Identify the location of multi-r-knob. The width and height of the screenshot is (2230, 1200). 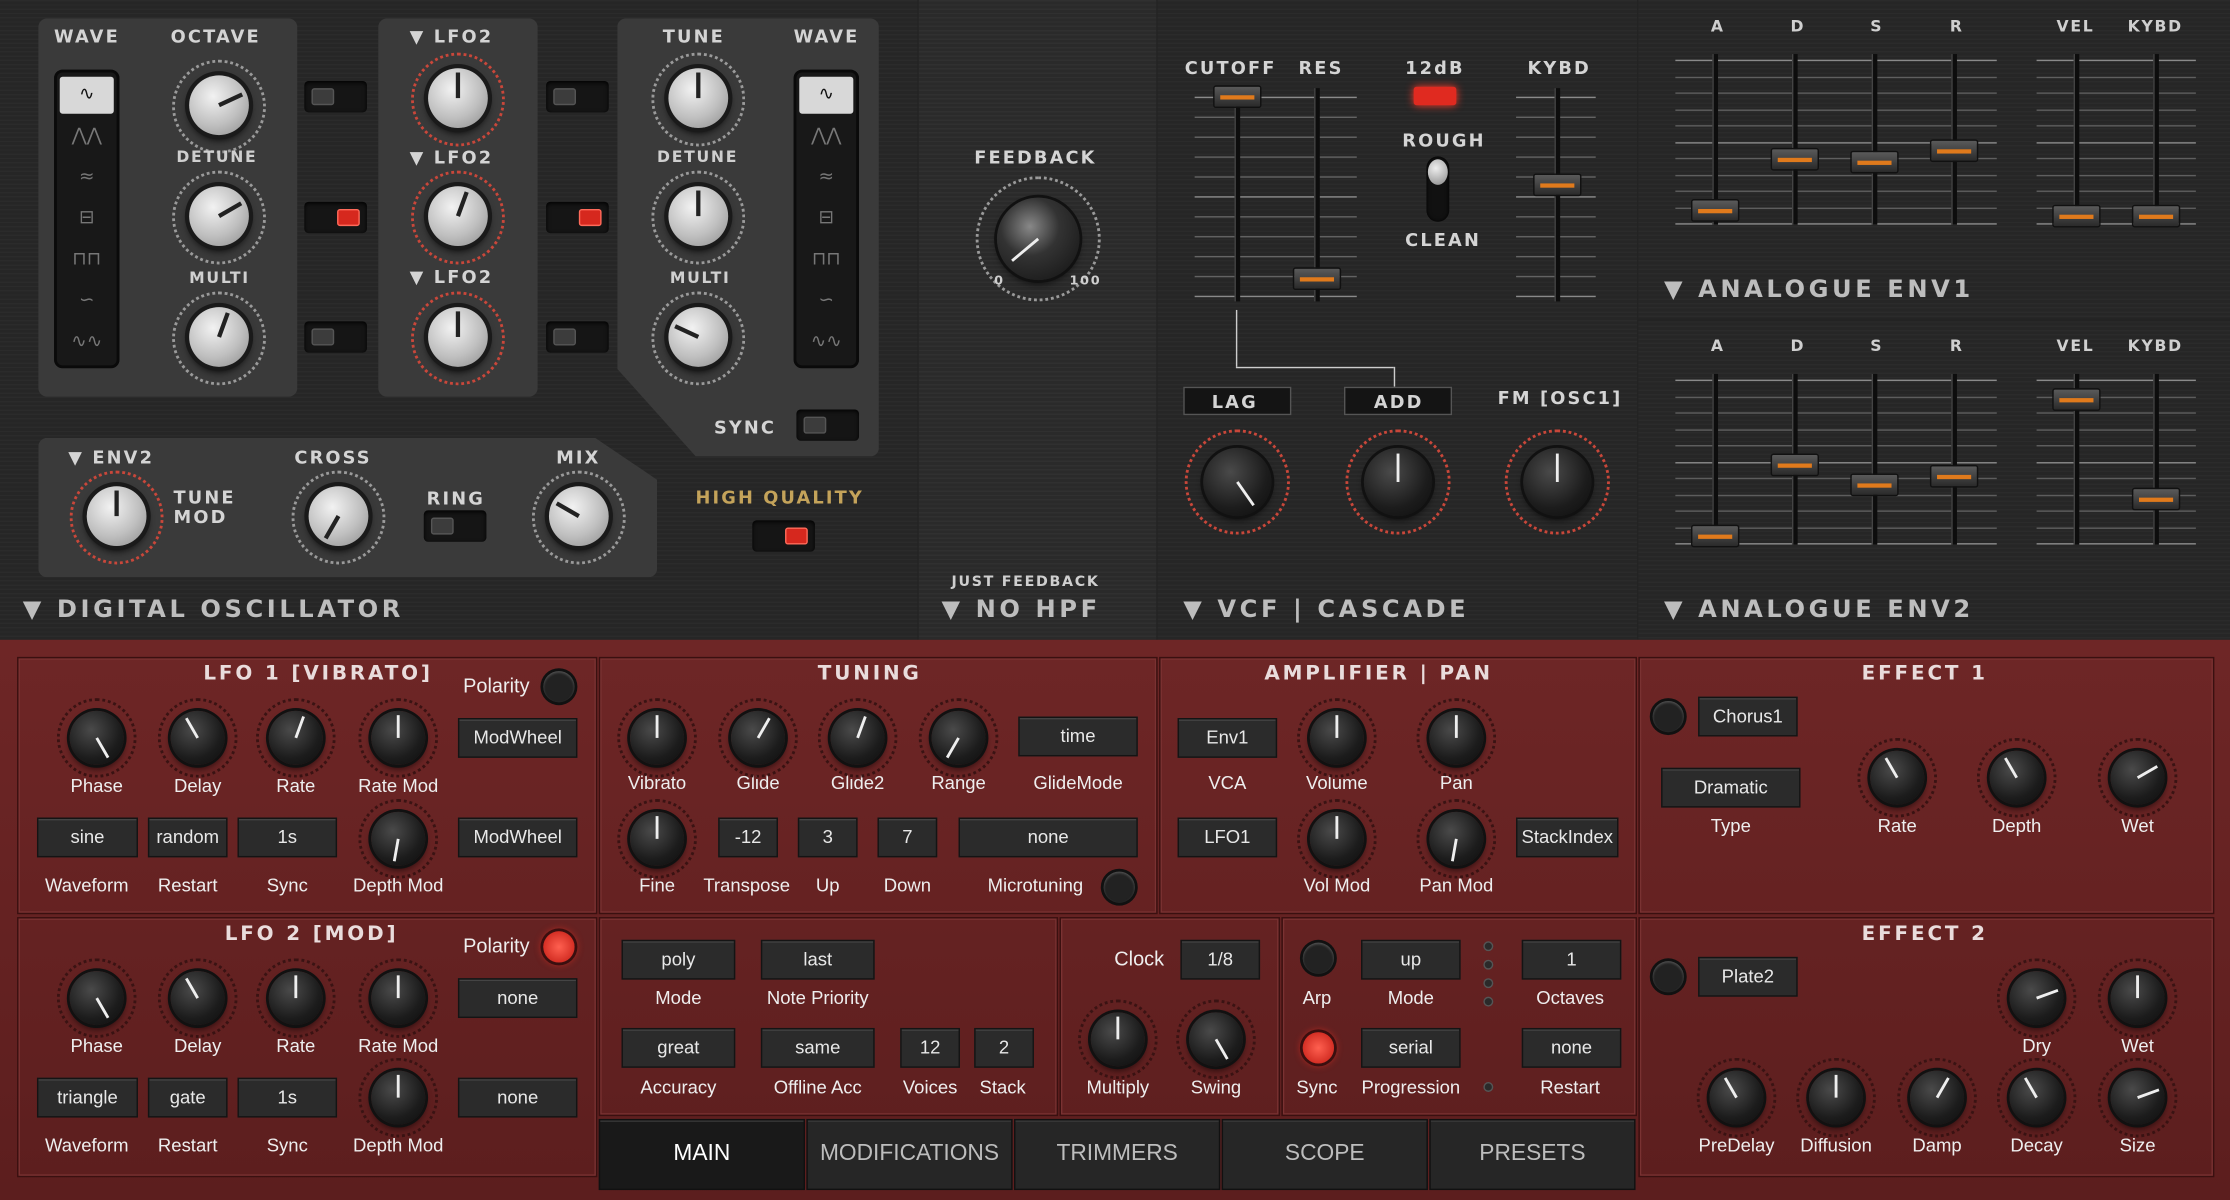
(698, 337).